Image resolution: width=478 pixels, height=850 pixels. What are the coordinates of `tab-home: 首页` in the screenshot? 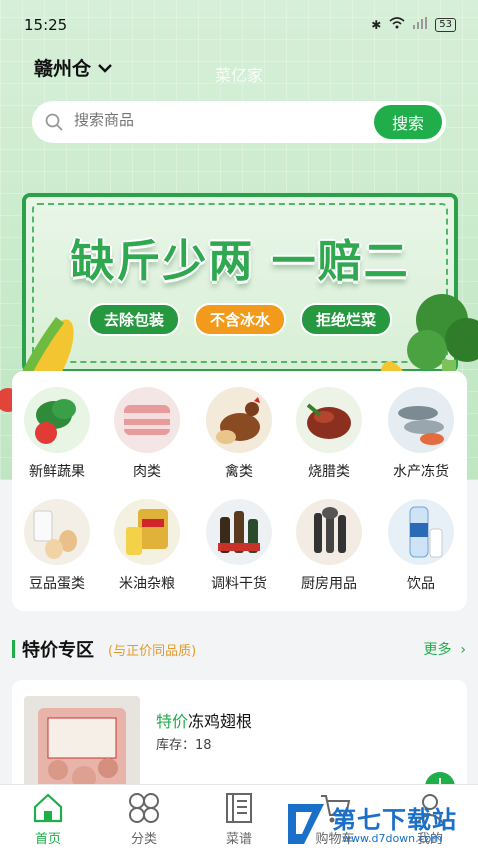 It's located at (48, 817).